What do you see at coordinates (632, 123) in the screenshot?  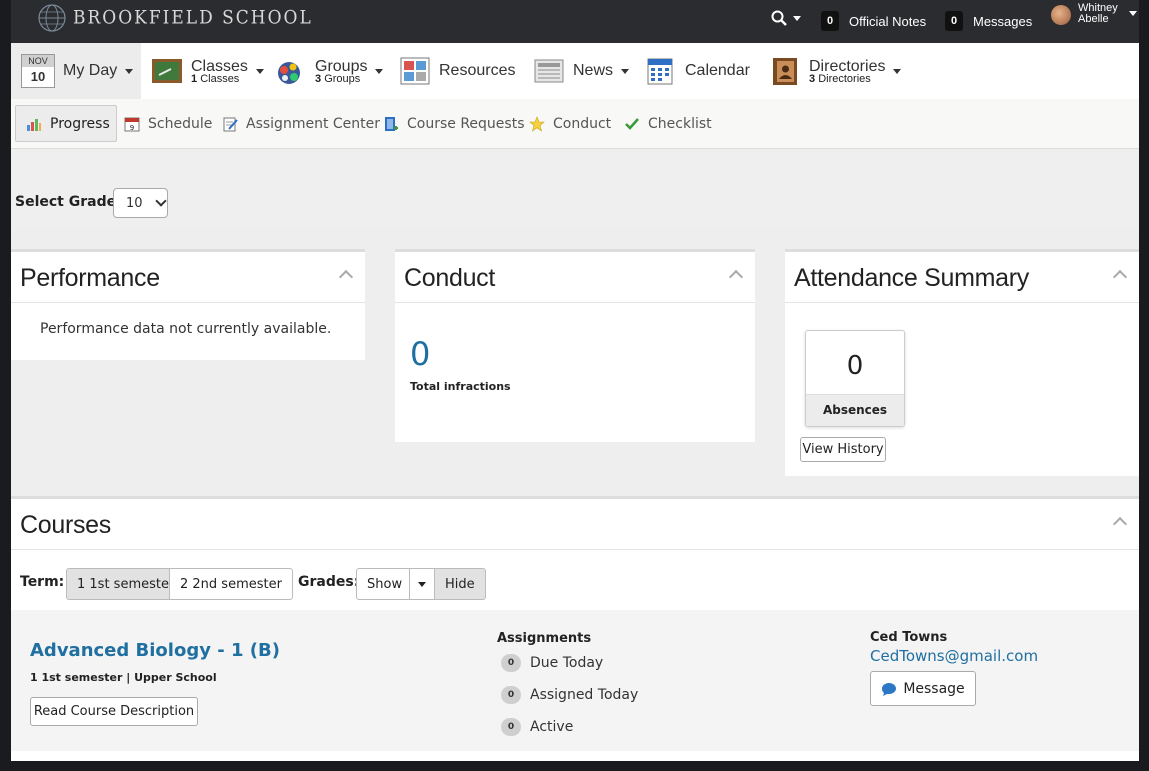 I see `checkmark-icon` at bounding box center [632, 123].